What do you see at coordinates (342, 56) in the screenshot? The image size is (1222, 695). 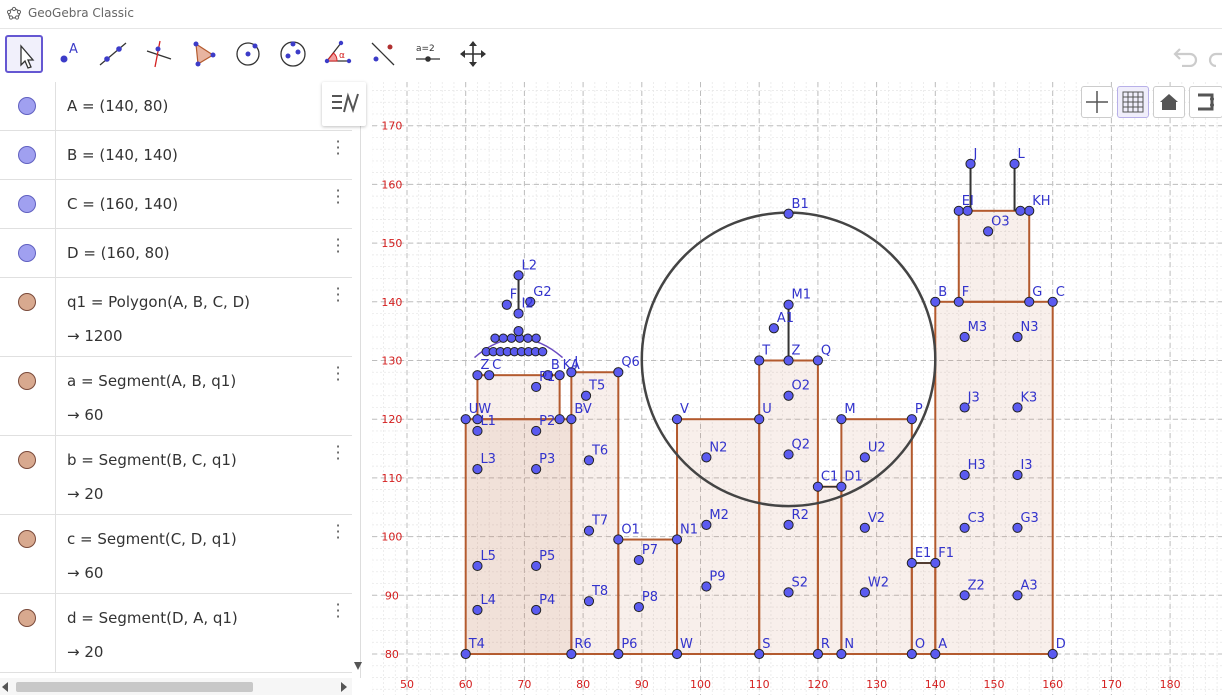 I see `svg-text: α` at bounding box center [342, 56].